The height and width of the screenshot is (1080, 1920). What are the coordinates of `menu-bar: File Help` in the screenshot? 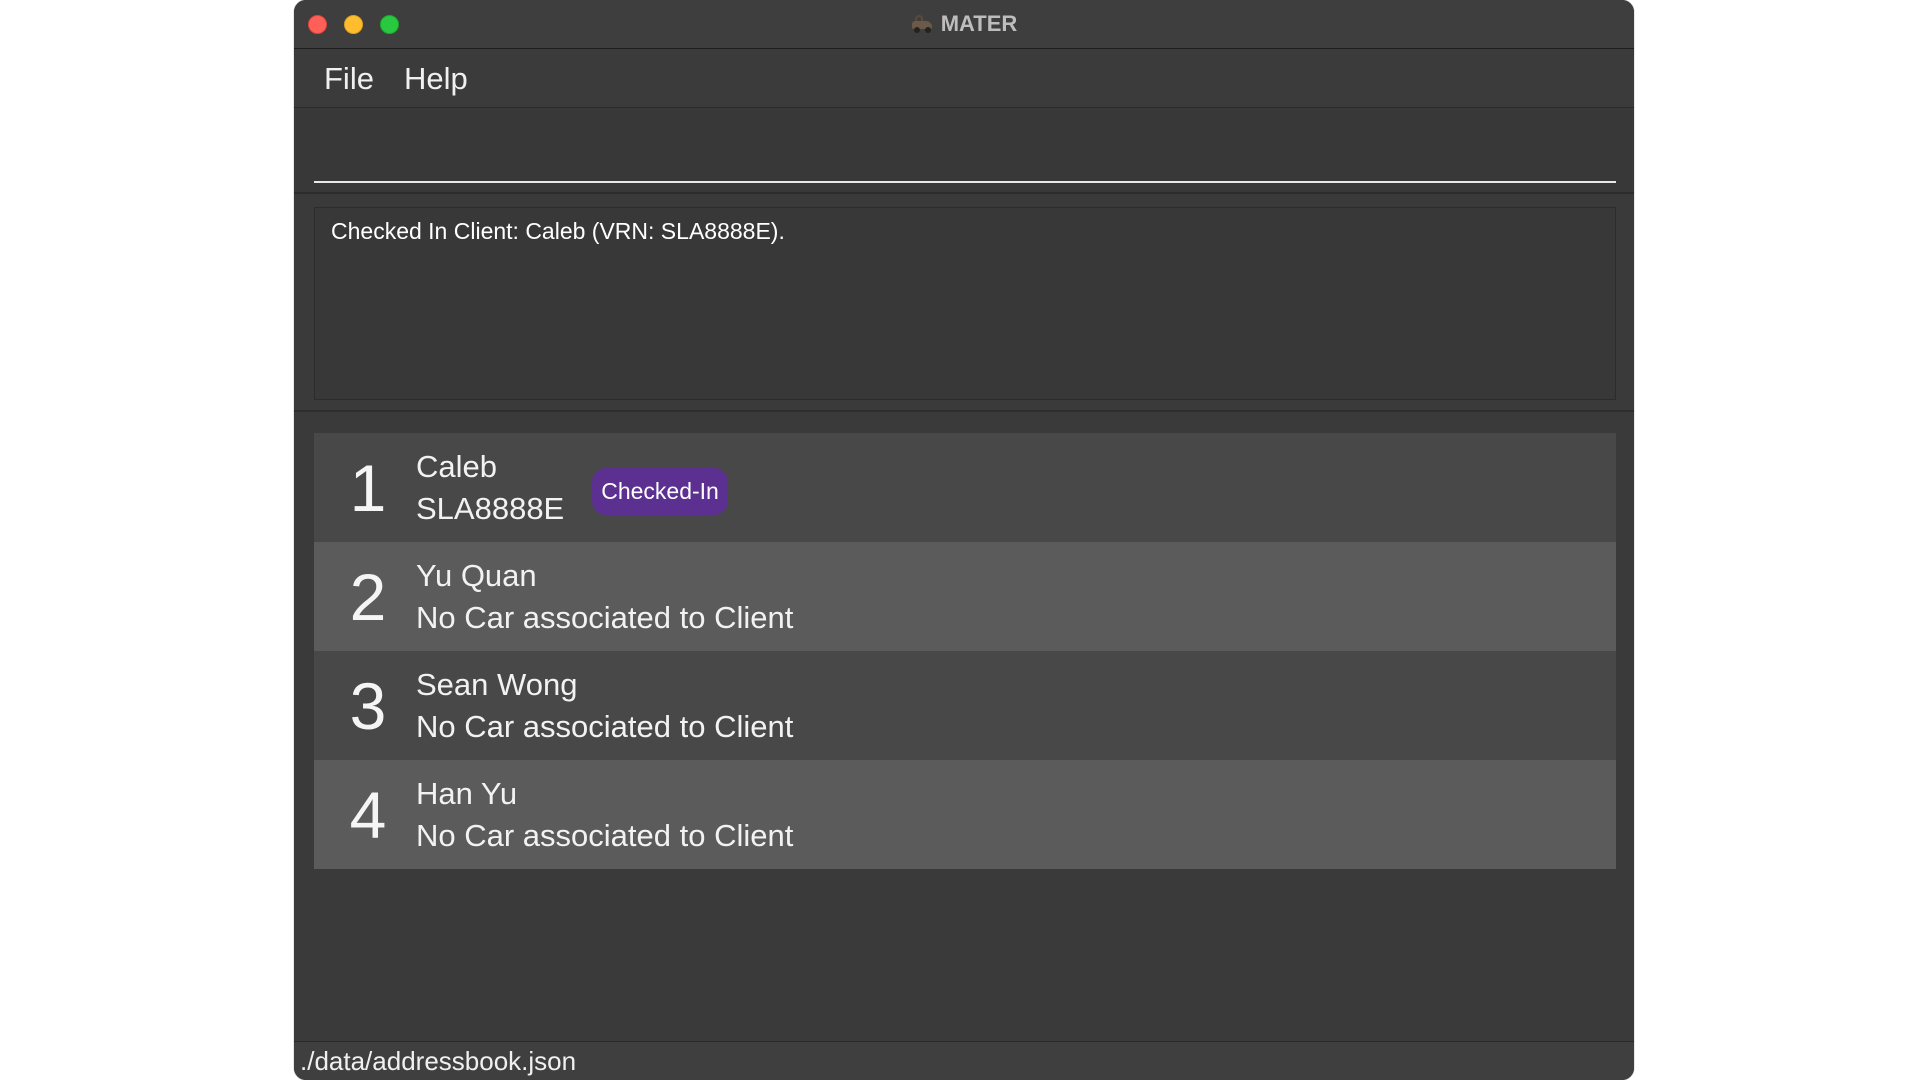 It's located at (964, 79).